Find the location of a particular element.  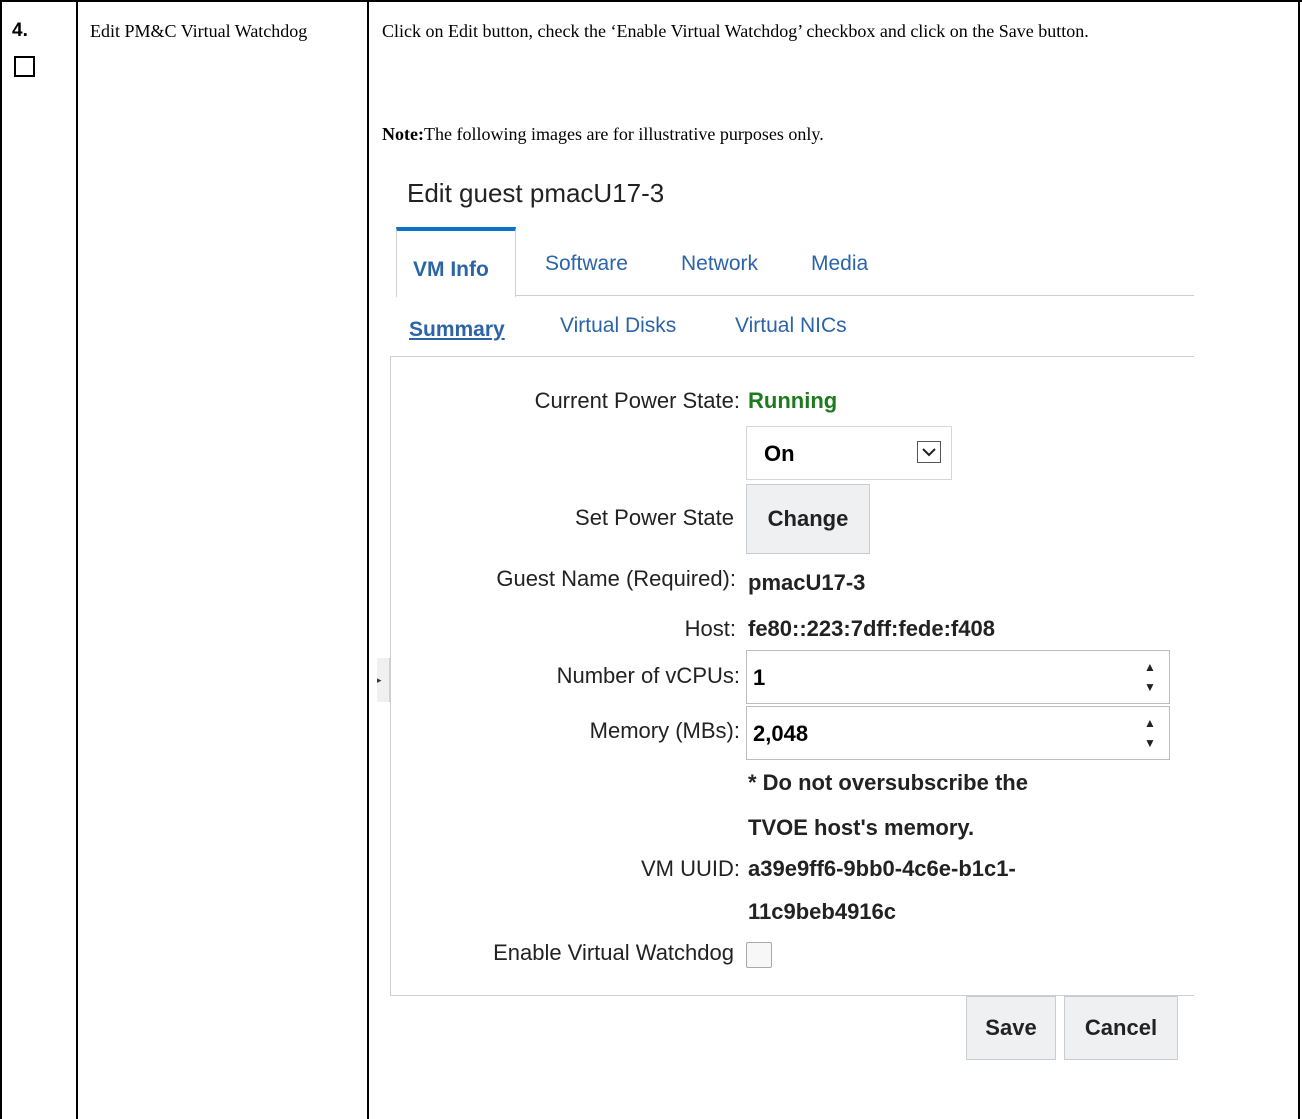

vcpus-input: 1 ▲ ▼ is located at coordinates (958, 677).